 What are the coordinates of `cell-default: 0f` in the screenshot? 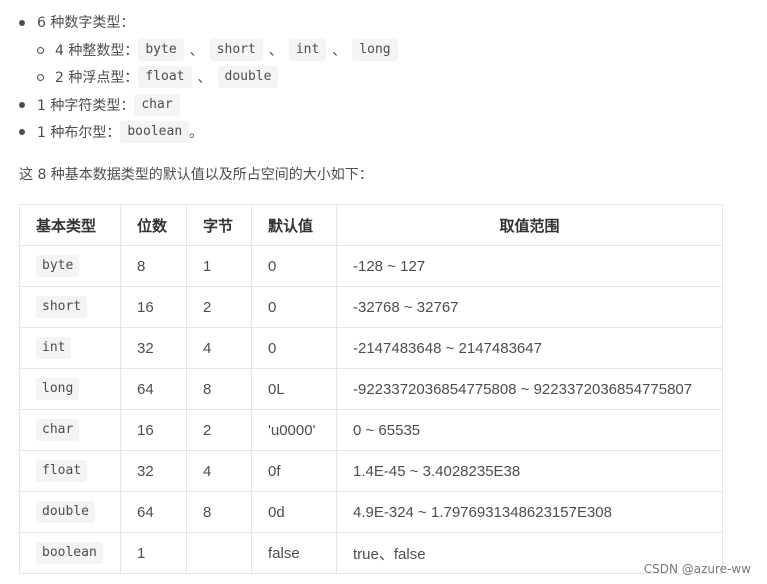 It's located at (294, 471).